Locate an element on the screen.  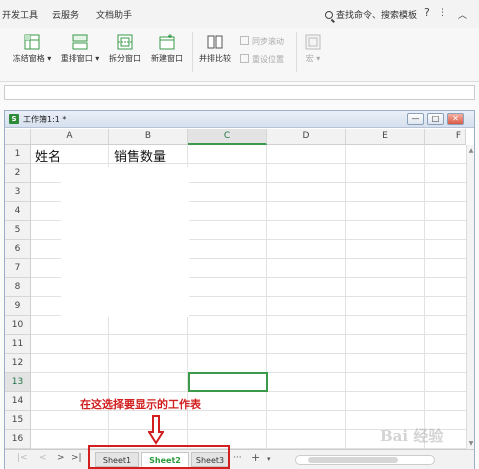
menu-bar: 开发工具 云服务 文档助手 查找命令、搜索模板 ? ⋮ ︿ is located at coordinates (239, 14).